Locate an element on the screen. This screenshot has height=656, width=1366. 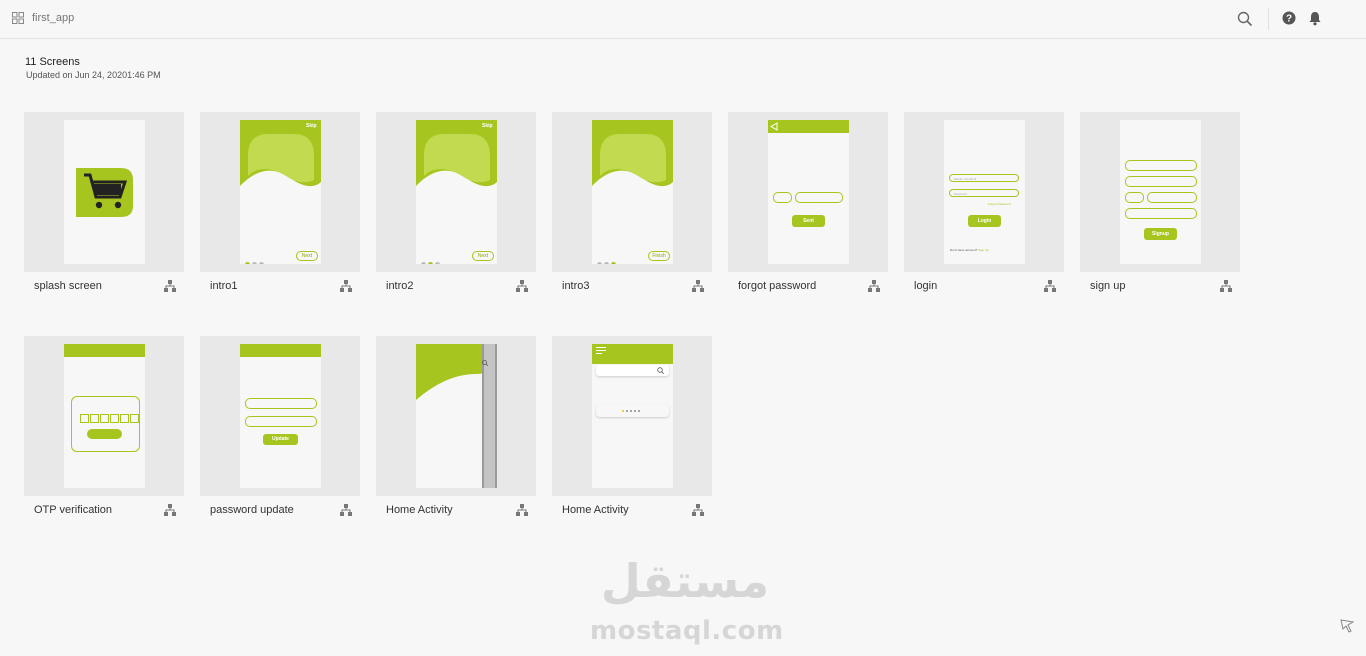
screen-card-intro2: Skip Next intro2 is located at coordinates (456, 212).